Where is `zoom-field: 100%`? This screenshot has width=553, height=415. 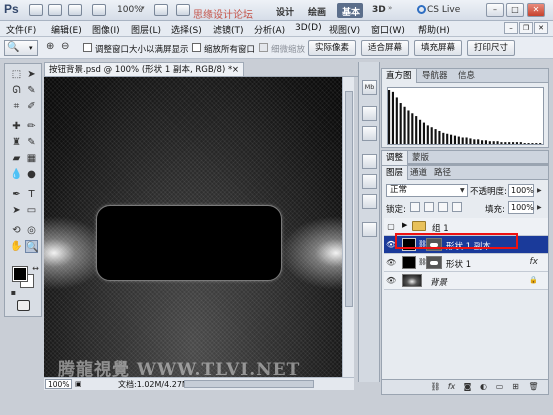
zoom-field: 100% is located at coordinates (58, 384).